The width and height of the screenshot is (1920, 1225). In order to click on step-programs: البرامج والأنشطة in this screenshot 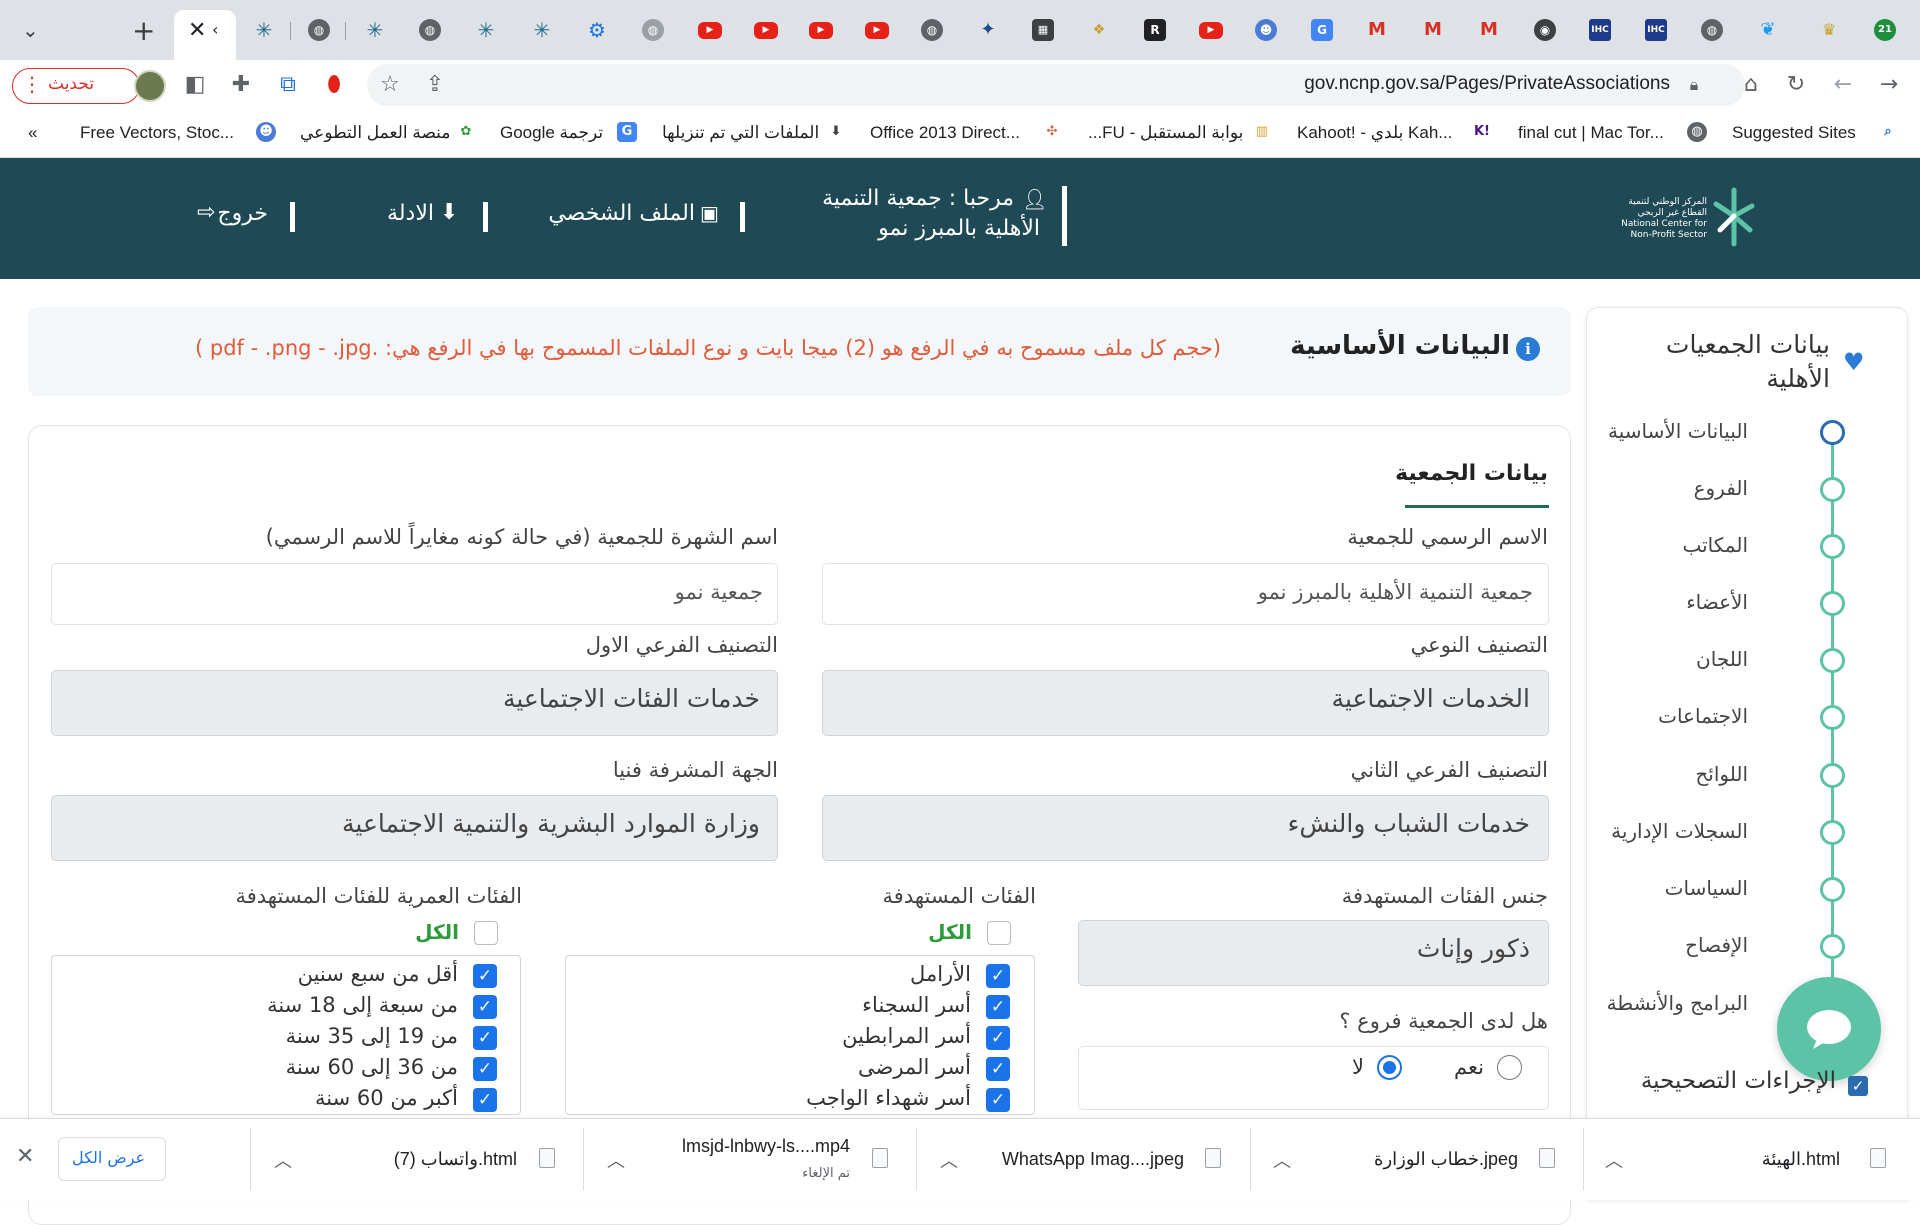, I will do `click(1677, 1003)`.